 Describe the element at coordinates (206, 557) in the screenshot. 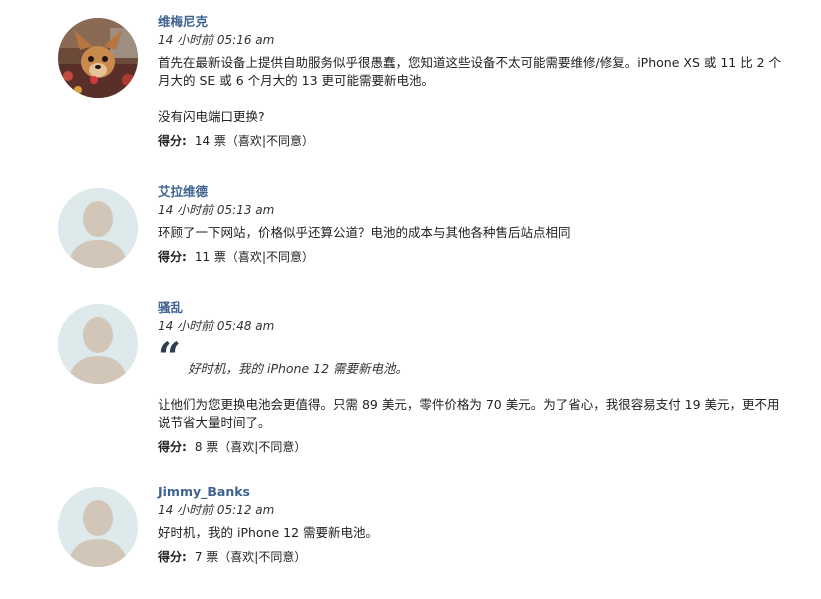

I see `vote-count: 7 票` at that location.